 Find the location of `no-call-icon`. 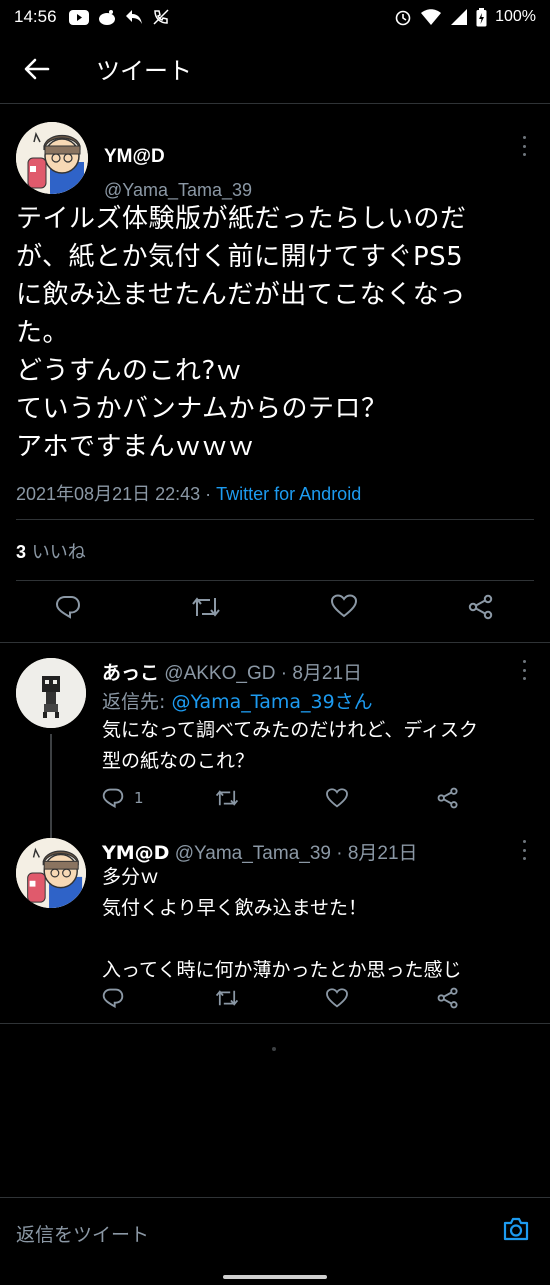

no-call-icon is located at coordinates (161, 17).